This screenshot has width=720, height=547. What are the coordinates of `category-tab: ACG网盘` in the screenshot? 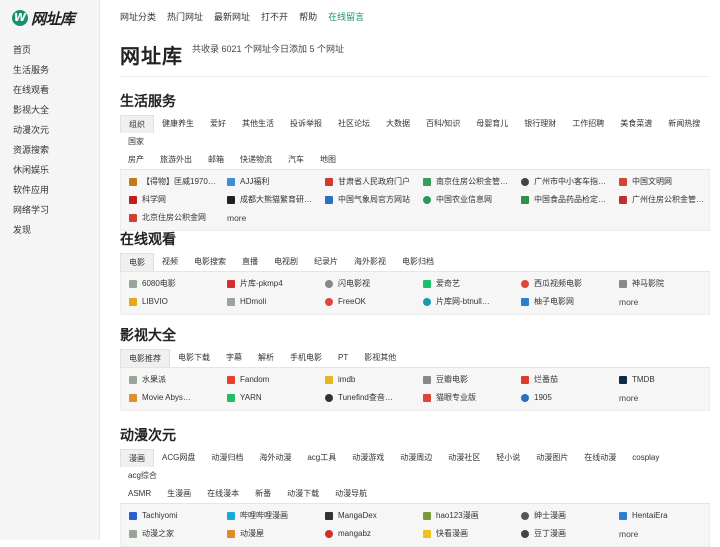 It's located at (178, 458).